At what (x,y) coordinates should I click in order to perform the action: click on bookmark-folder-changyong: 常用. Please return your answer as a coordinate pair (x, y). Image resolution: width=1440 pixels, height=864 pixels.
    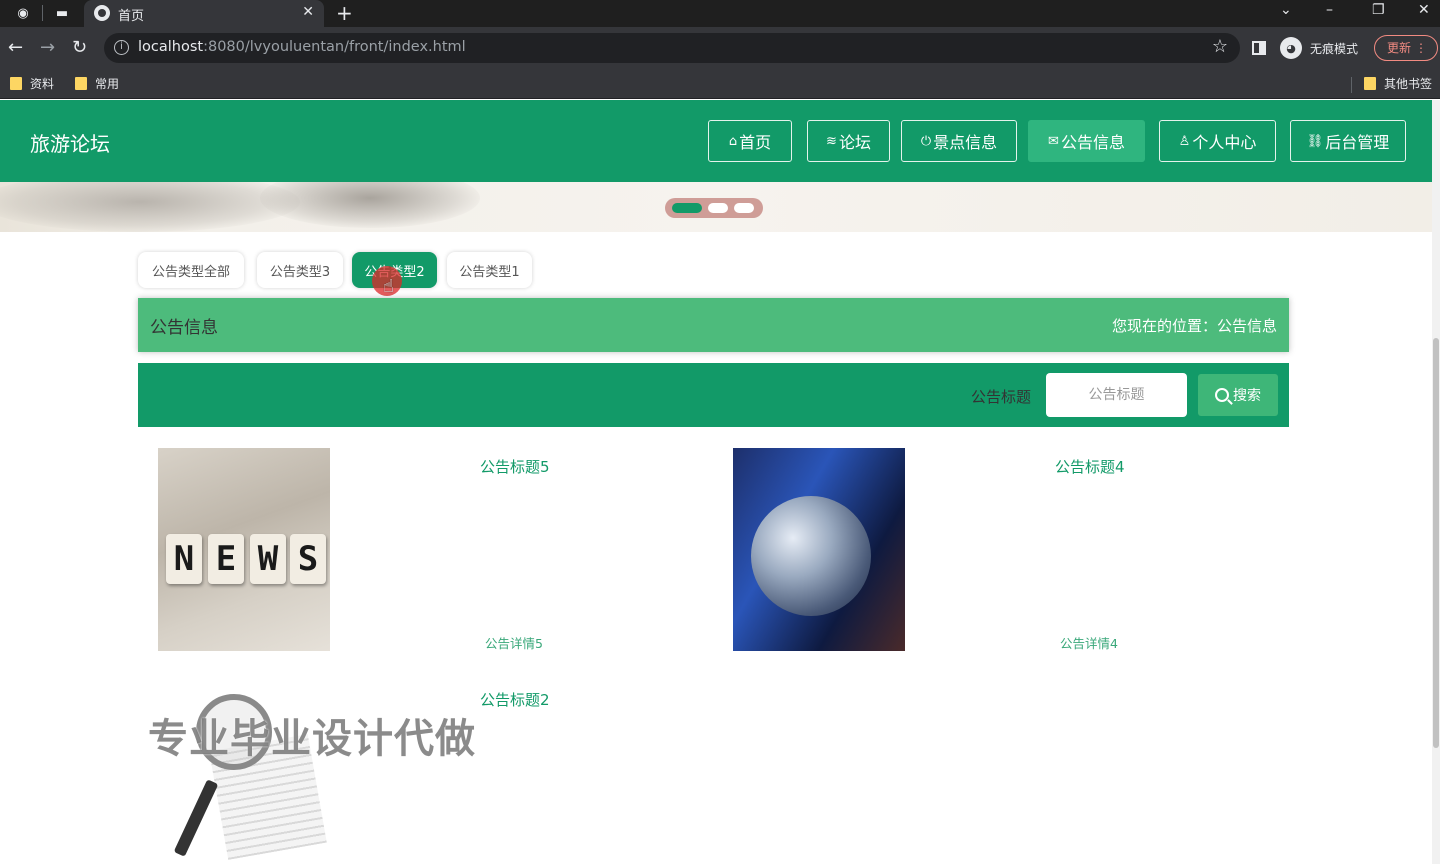
    Looking at the image, I should click on (97, 83).